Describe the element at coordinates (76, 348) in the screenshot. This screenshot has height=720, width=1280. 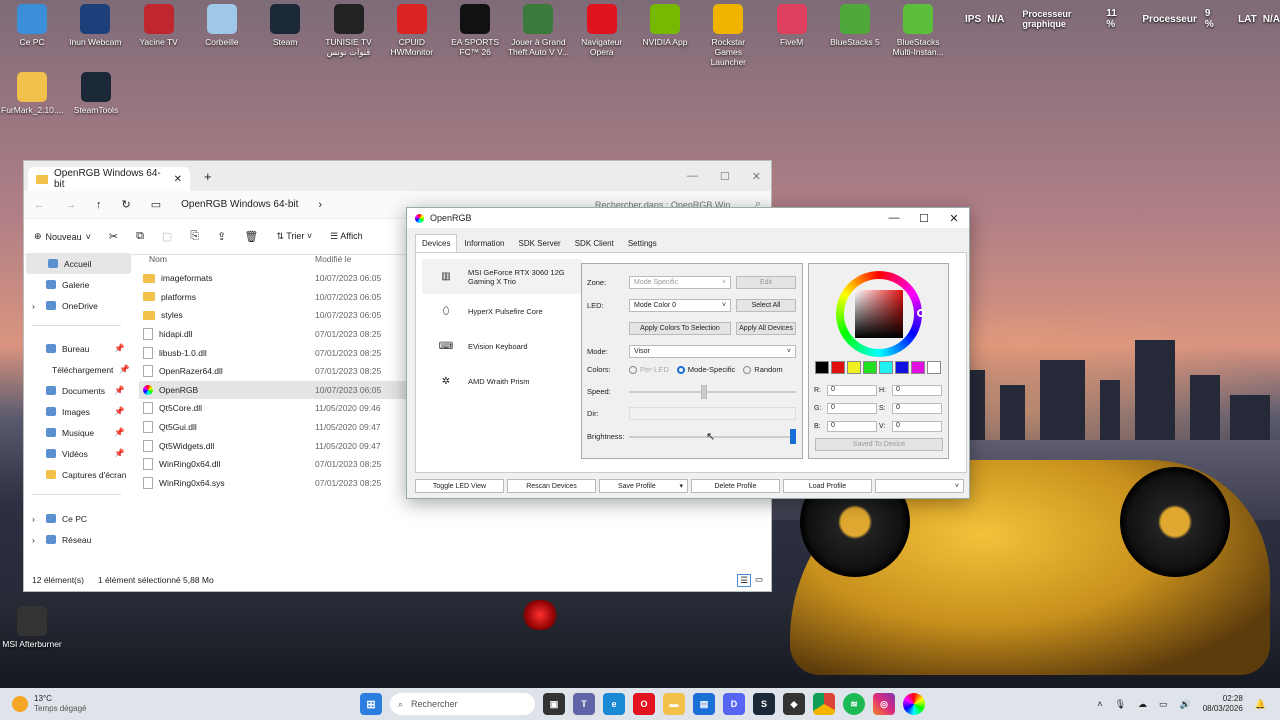
I see `sidebar-item: Bureau 📌` at that location.